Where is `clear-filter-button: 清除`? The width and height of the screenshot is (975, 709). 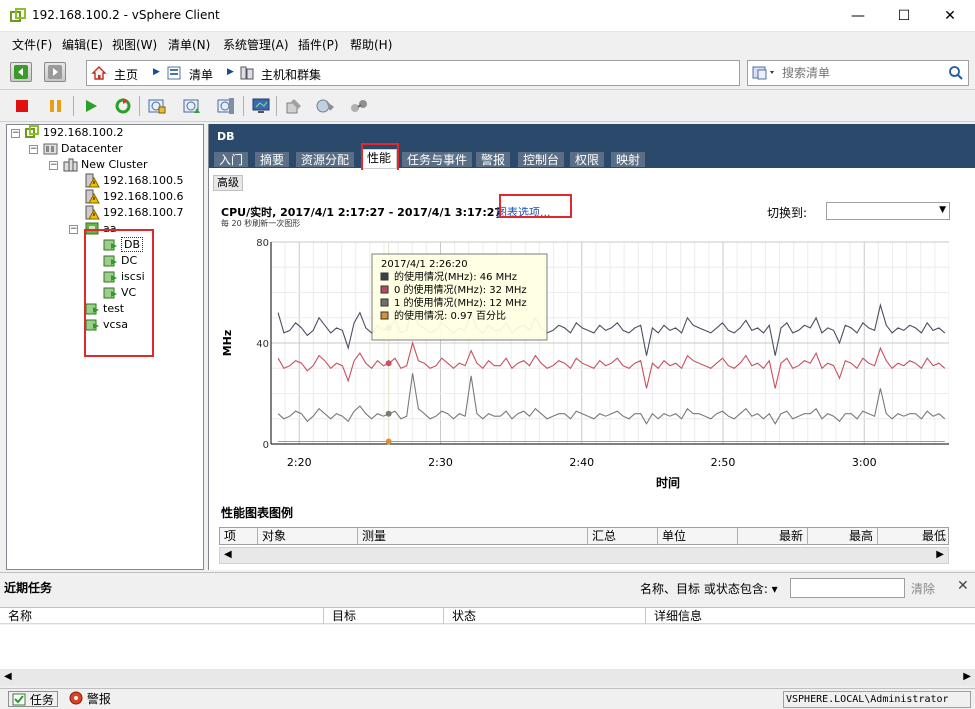
clear-filter-button: 清除 is located at coordinates (923, 588).